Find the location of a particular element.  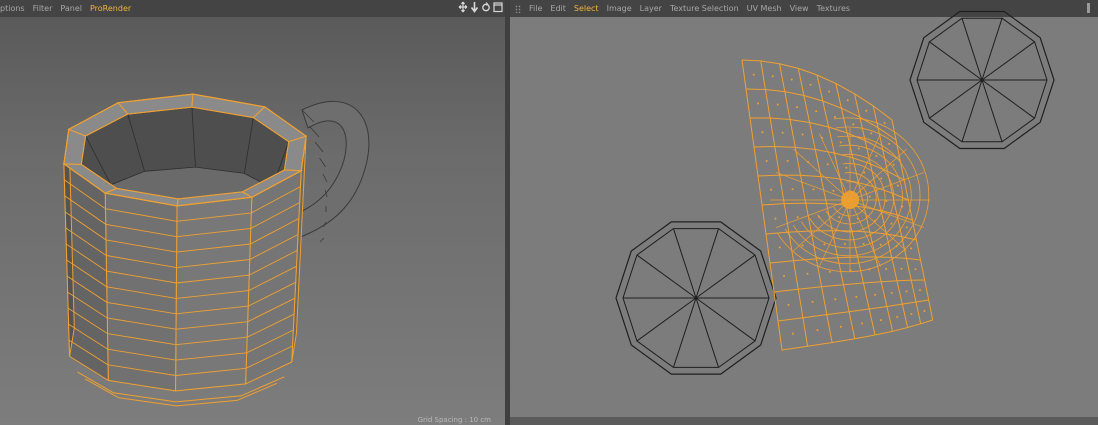

uv-statusbar is located at coordinates (804, 421).